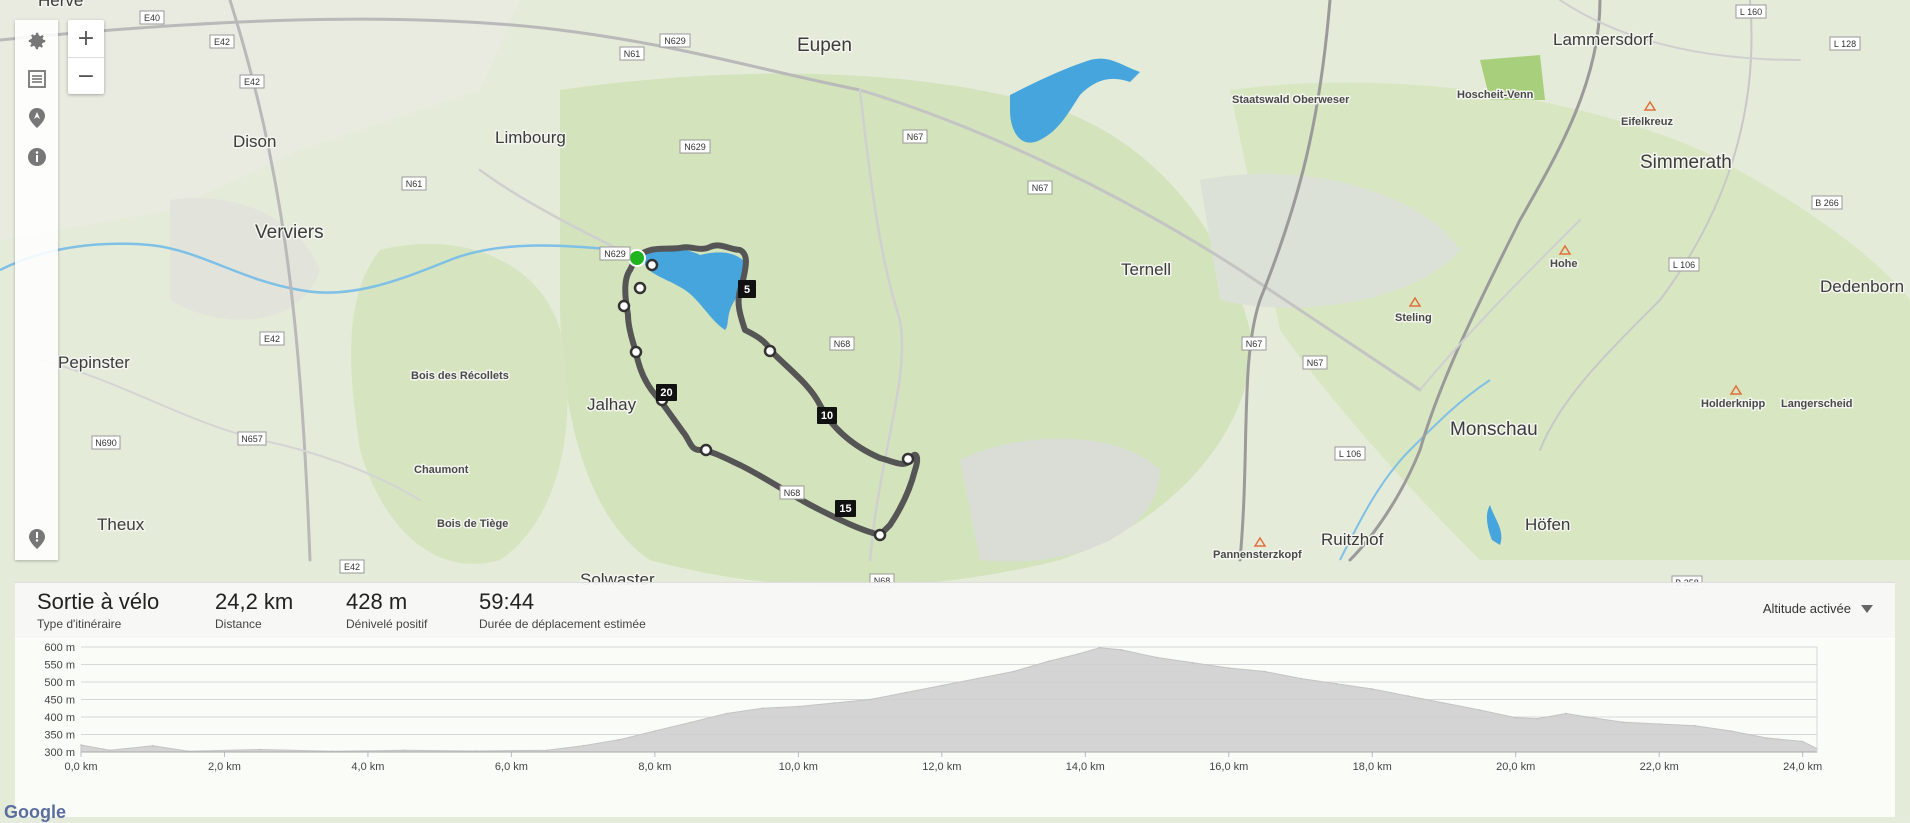 This screenshot has height=823, width=1910. What do you see at coordinates (254, 610) in the screenshot?
I see `stat-distance: 24,2 km Distance` at bounding box center [254, 610].